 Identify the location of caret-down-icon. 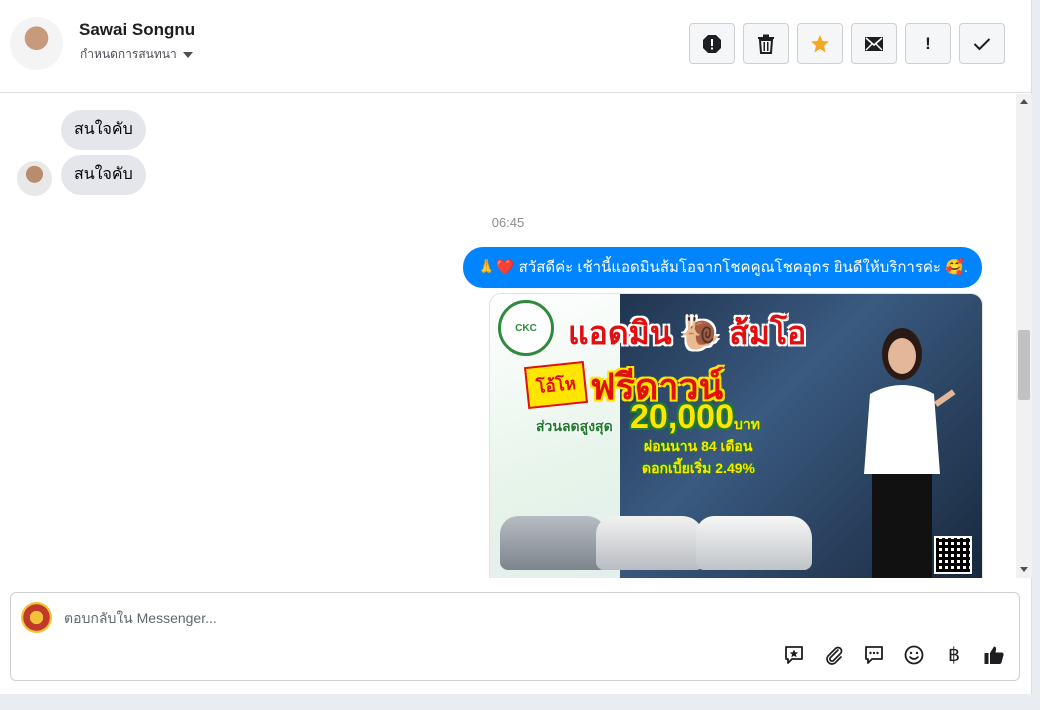
(187, 54).